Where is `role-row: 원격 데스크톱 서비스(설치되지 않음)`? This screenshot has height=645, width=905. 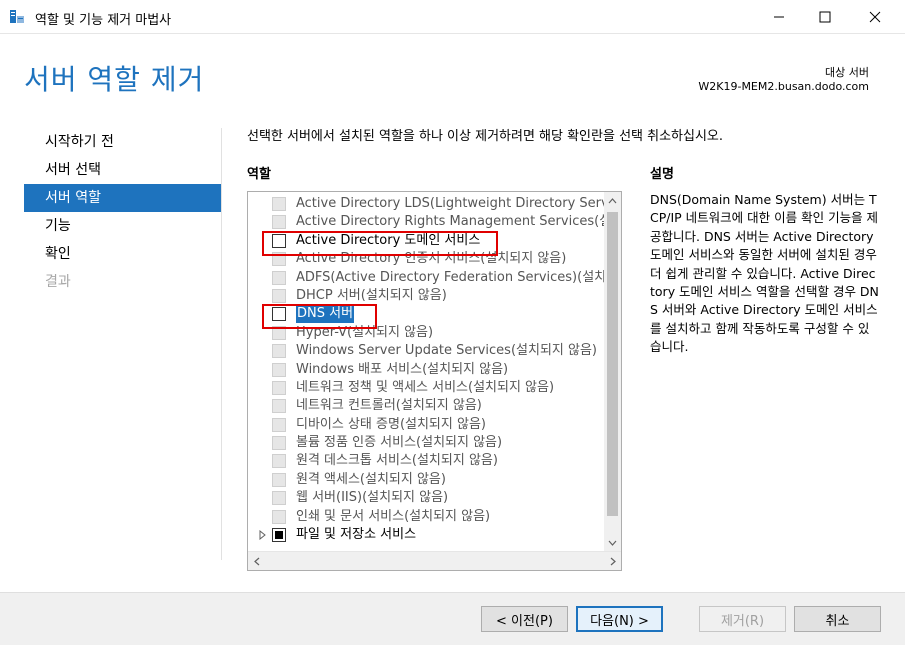 role-row: 원격 데스크톱 서비스(설치되지 않음) is located at coordinates (426, 461).